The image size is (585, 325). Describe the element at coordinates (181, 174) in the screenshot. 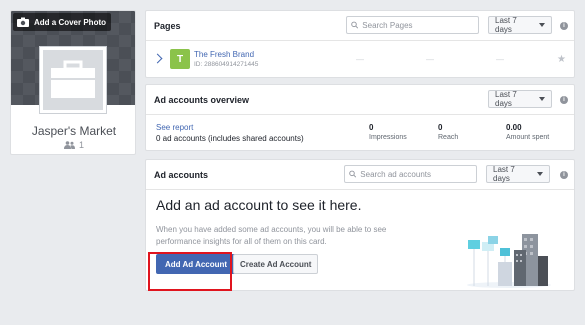

I see `ad-accounts-card-title: Ad accounts` at that location.